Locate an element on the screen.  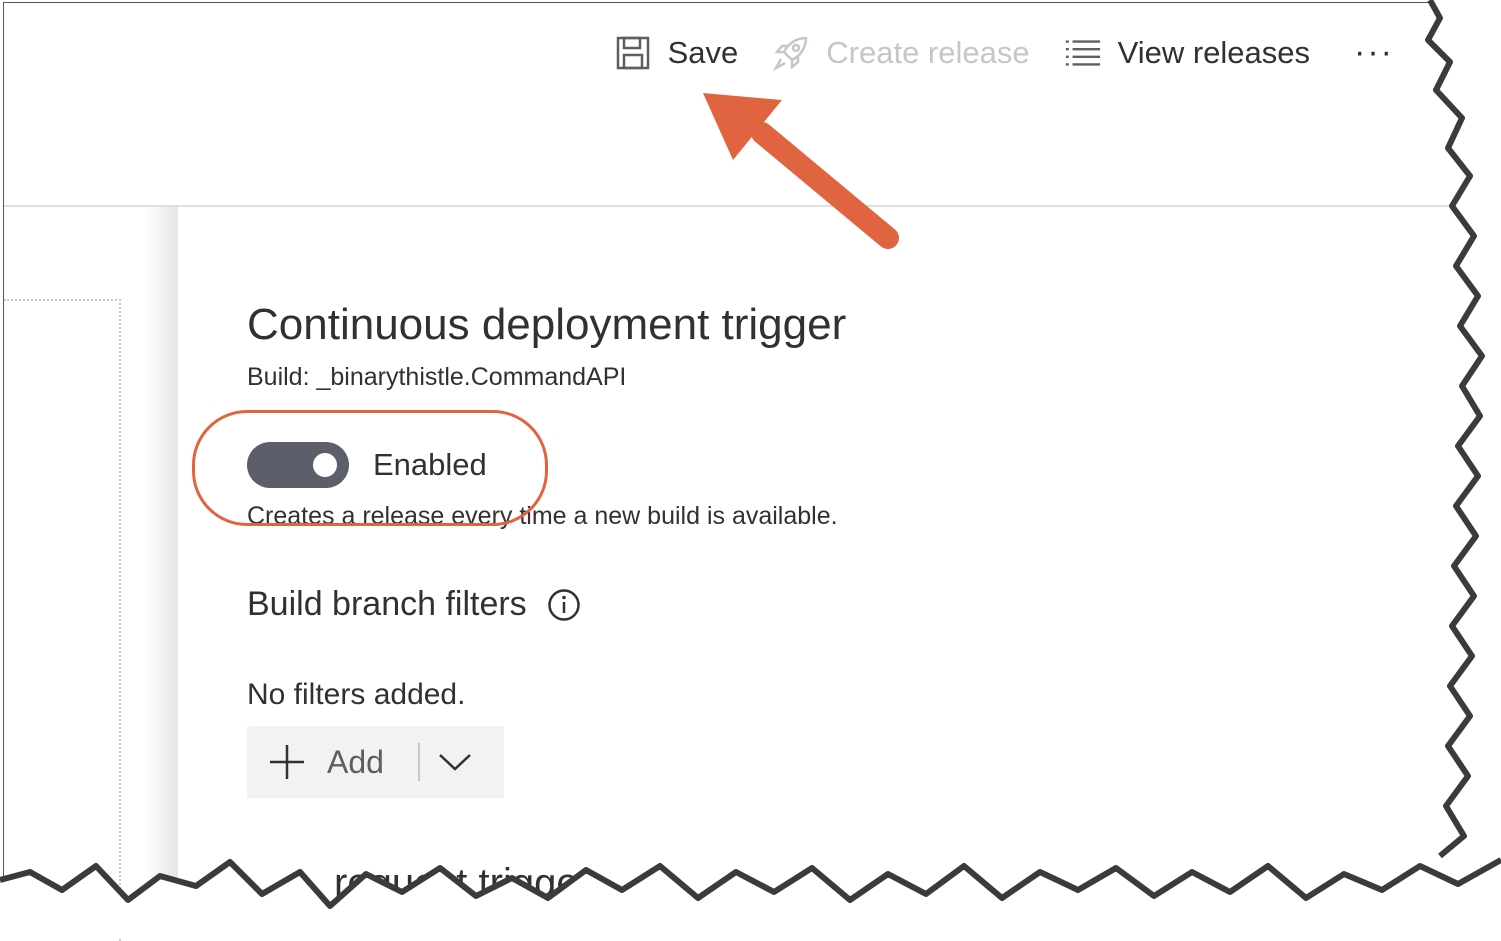
save-button: Save is located at coordinates (676, 53).